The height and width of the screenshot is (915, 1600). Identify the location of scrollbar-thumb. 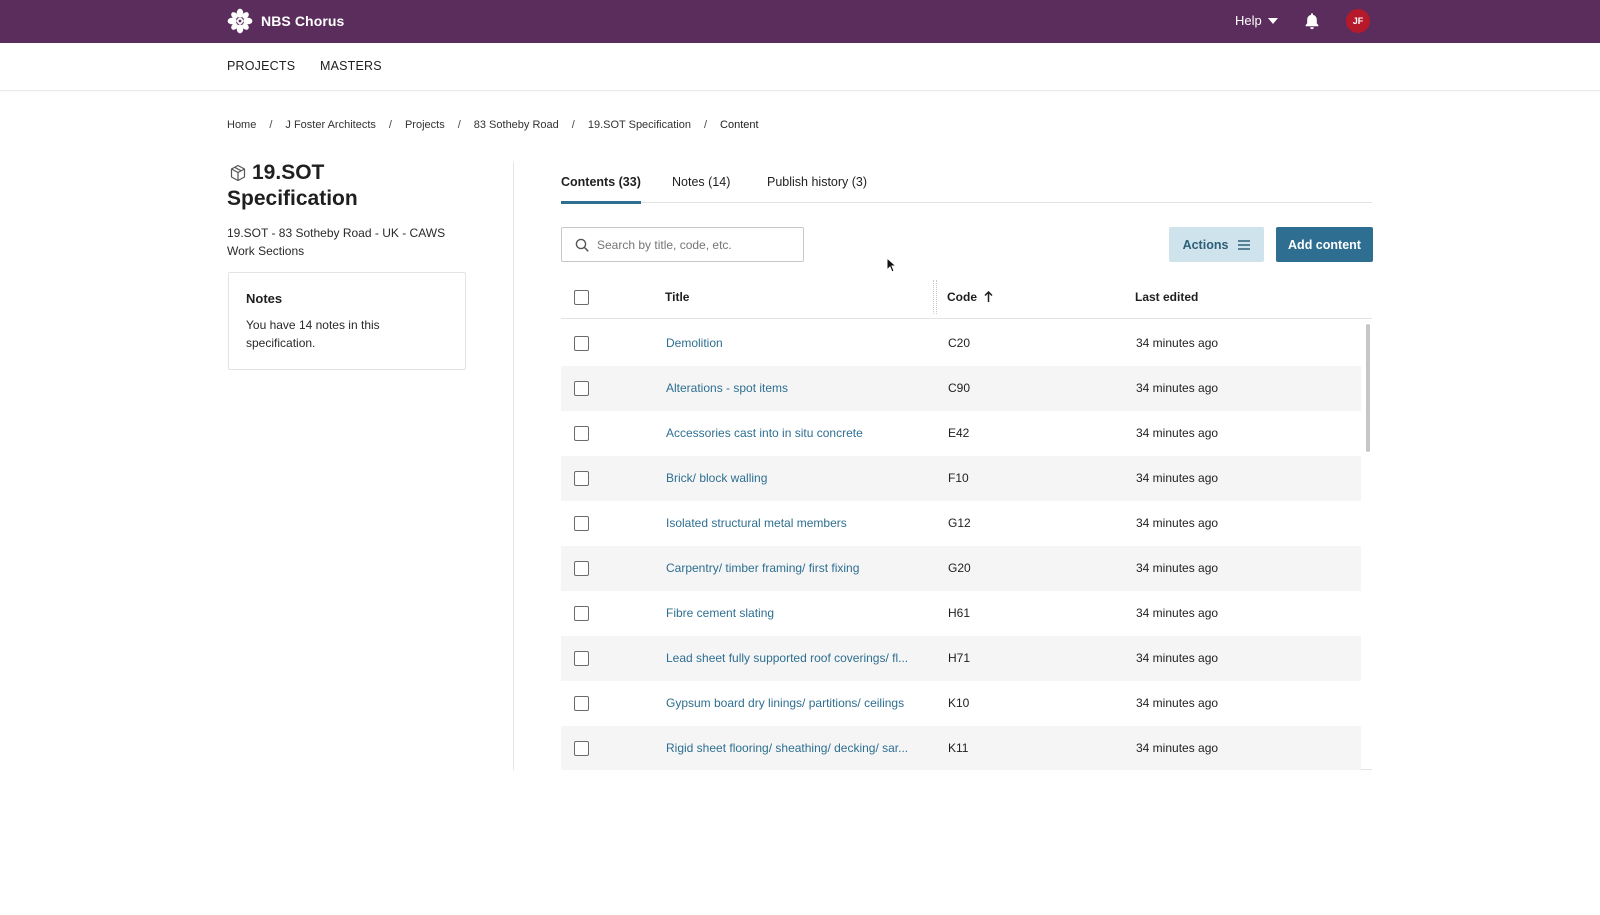
(1368, 388).